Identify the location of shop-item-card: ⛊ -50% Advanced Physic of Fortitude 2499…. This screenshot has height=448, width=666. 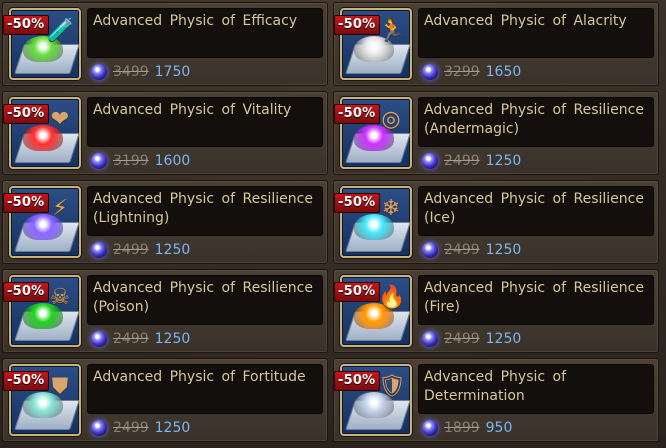
(165, 400).